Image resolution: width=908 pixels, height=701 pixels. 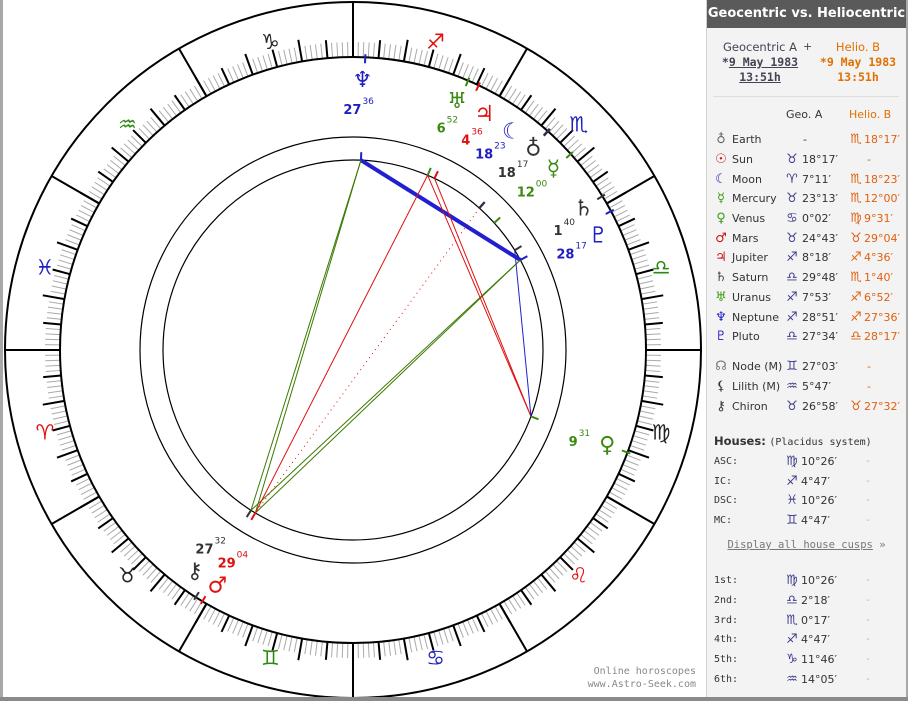 What do you see at coordinates (721, 386) in the screenshot?
I see `point-icon: ⚸` at bounding box center [721, 386].